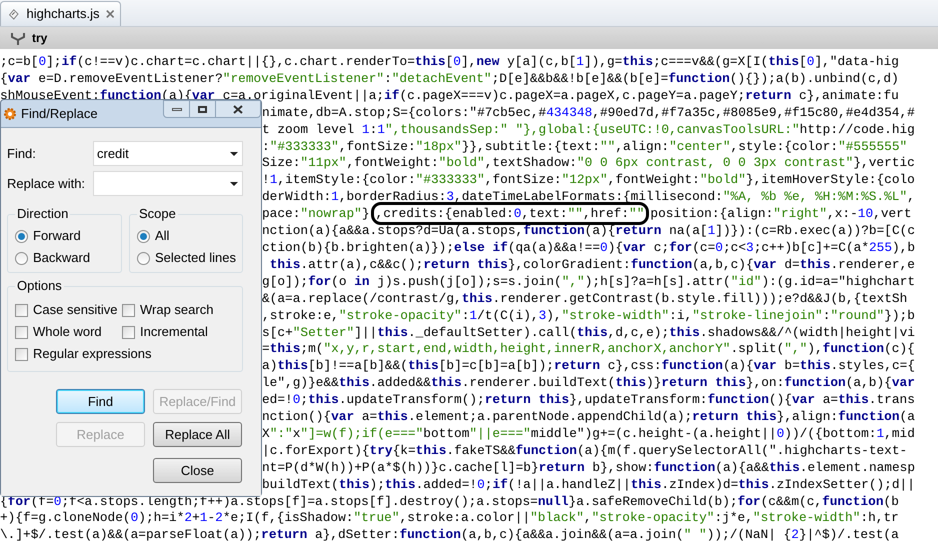 Image resolution: width=938 pixels, height=549 pixels. What do you see at coordinates (195, 258) in the screenshot?
I see `radio-label: Selected lines` at bounding box center [195, 258].